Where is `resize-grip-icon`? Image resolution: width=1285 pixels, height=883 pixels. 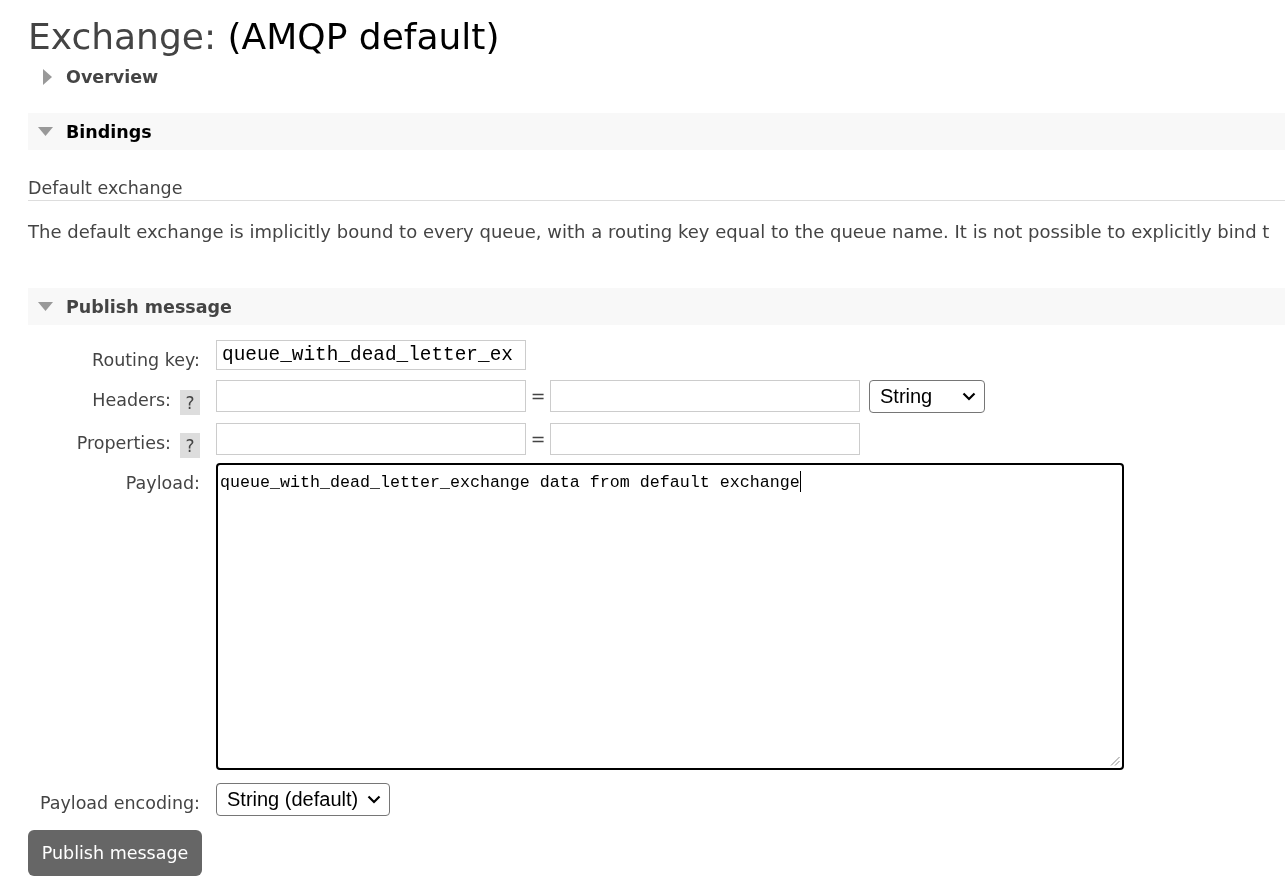 resize-grip-icon is located at coordinates (1115, 761).